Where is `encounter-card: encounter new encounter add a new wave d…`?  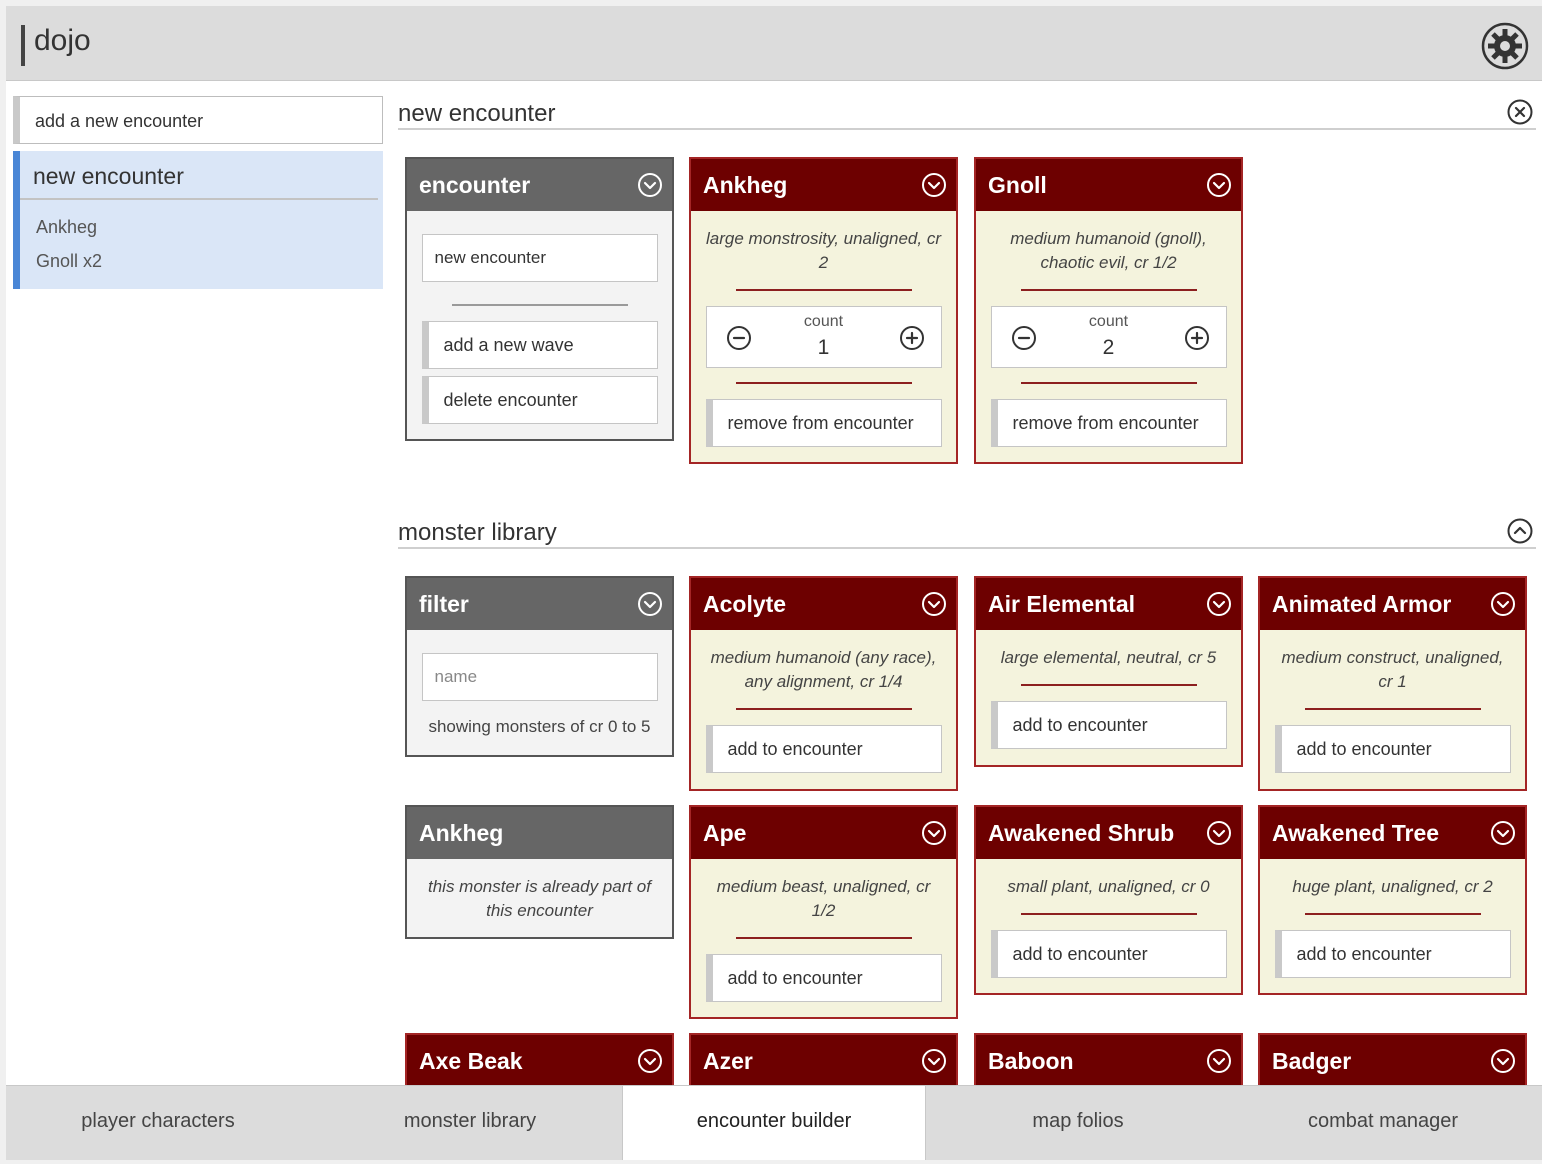 encounter-card: encounter new encounter add a new wave d… is located at coordinates (539, 299).